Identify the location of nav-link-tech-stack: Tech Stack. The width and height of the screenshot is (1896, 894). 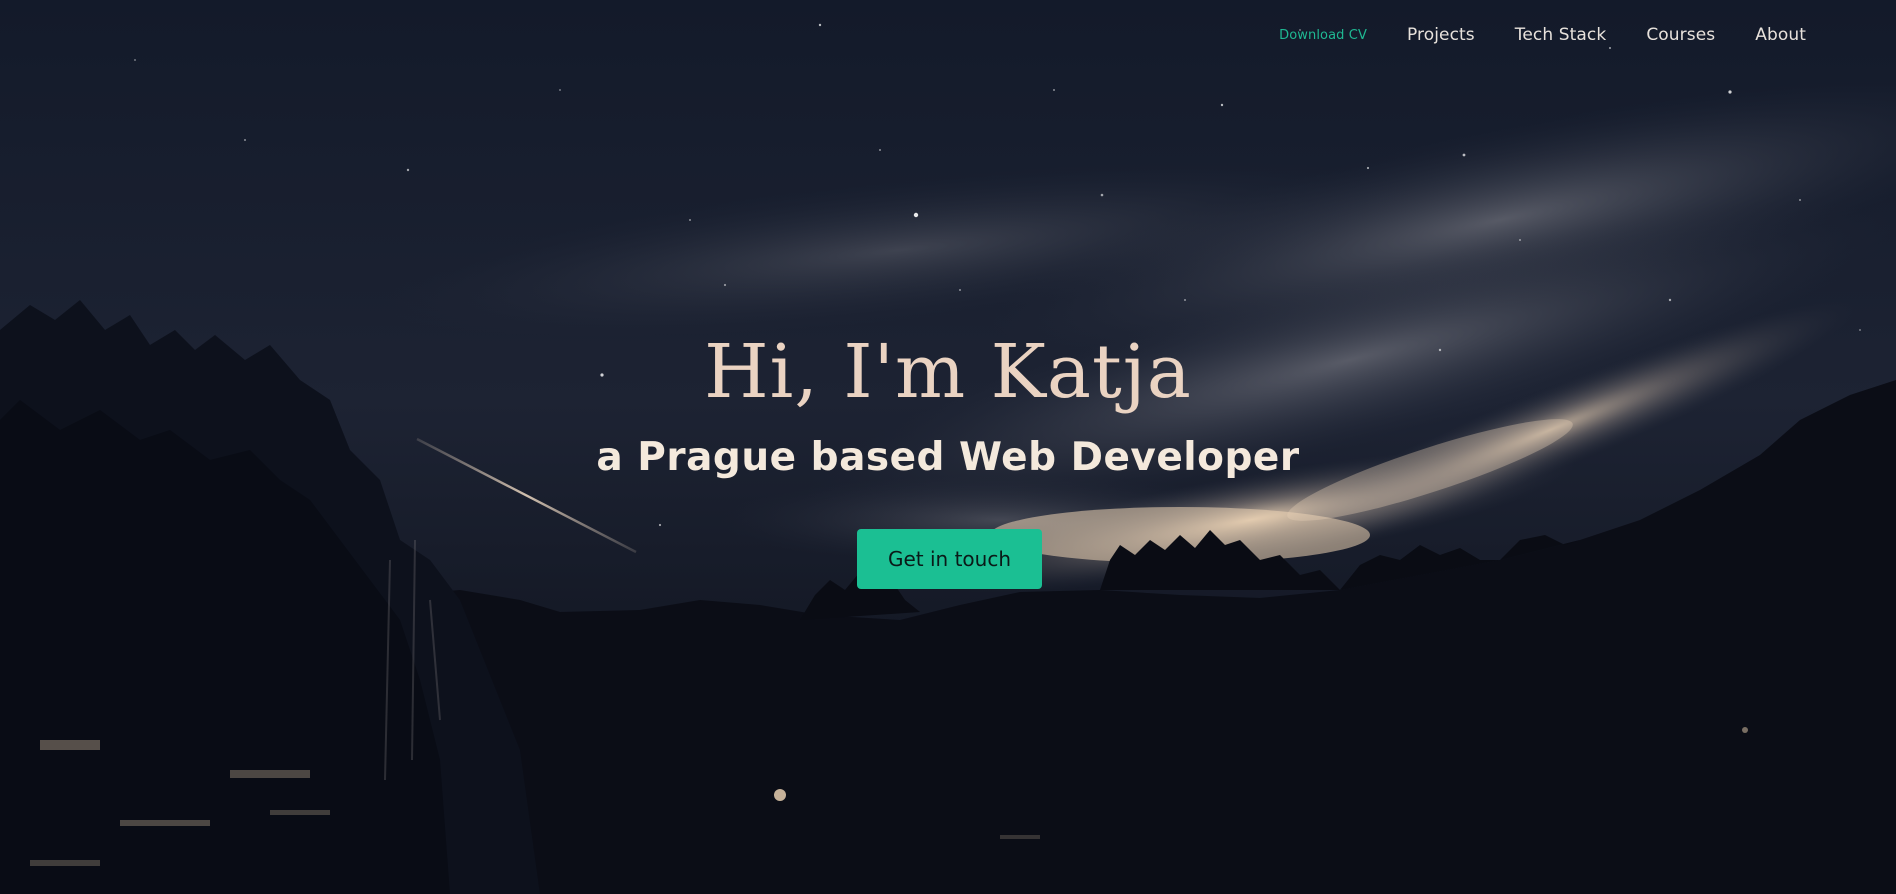
(1561, 35).